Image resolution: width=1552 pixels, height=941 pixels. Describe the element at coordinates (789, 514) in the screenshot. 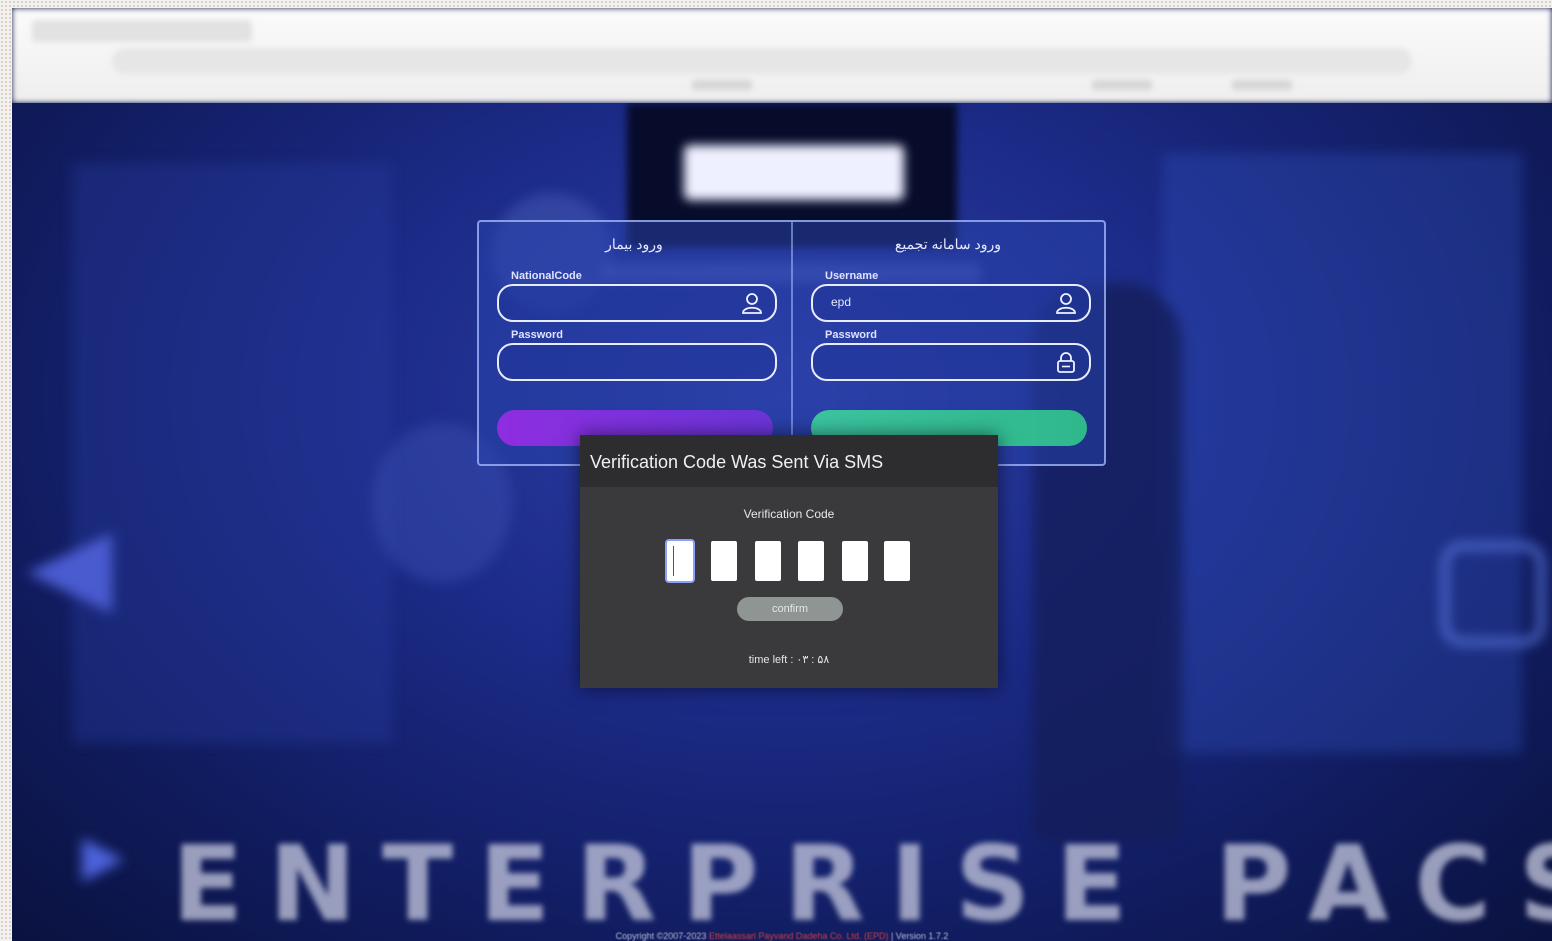

I see `verification-code-label: Verification Code` at that location.